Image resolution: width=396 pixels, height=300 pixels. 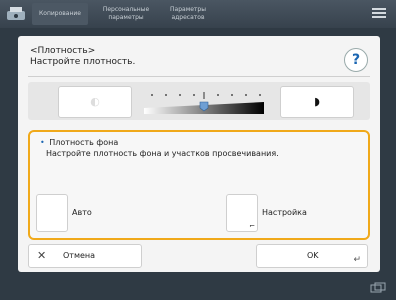 I want to click on ok-button: OK ↵, so click(x=312, y=256).